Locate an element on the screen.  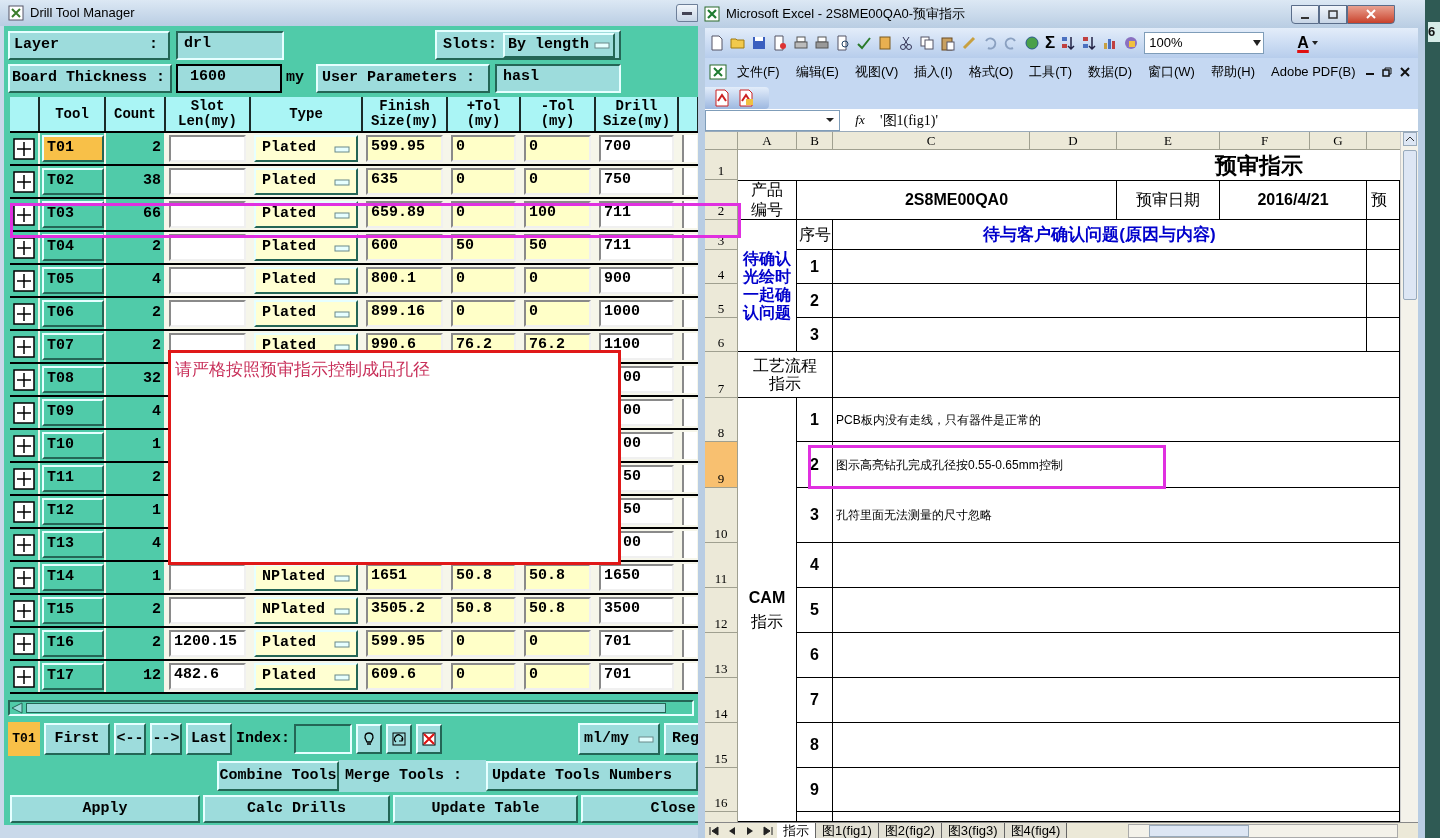
row-header: 16 is located at coordinates (721, 790).